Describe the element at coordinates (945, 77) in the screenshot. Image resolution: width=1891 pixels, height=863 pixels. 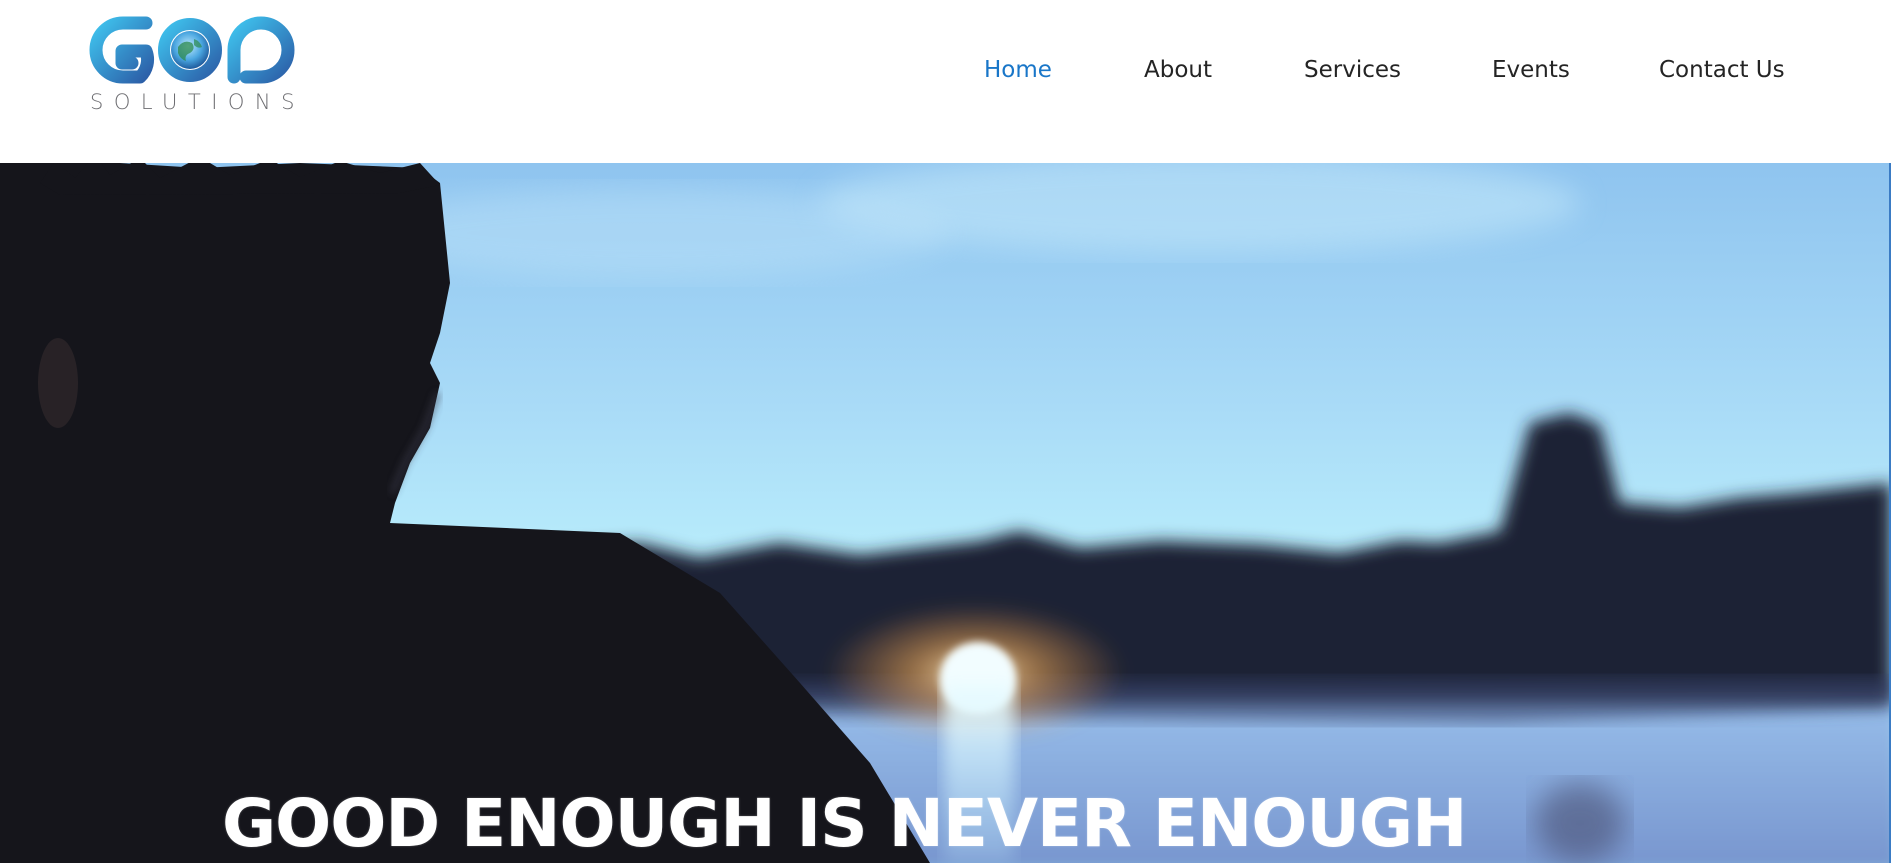
I see `main-nav: Home About Services Events Contact Us` at that location.